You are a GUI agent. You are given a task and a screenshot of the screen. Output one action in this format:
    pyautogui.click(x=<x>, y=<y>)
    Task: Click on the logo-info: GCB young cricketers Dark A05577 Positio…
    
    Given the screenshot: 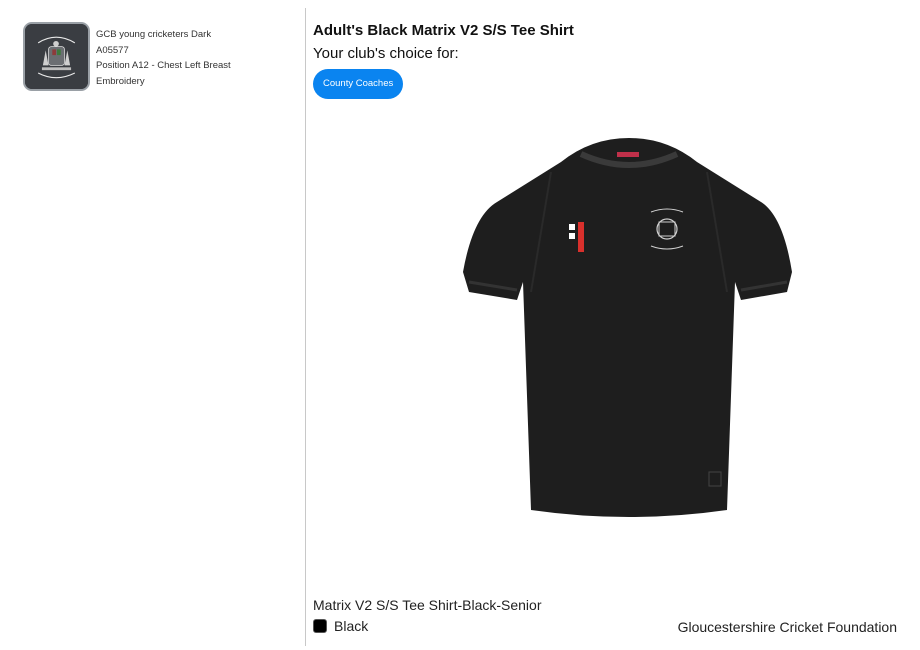 What is the action you would take?
    pyautogui.click(x=163, y=58)
    